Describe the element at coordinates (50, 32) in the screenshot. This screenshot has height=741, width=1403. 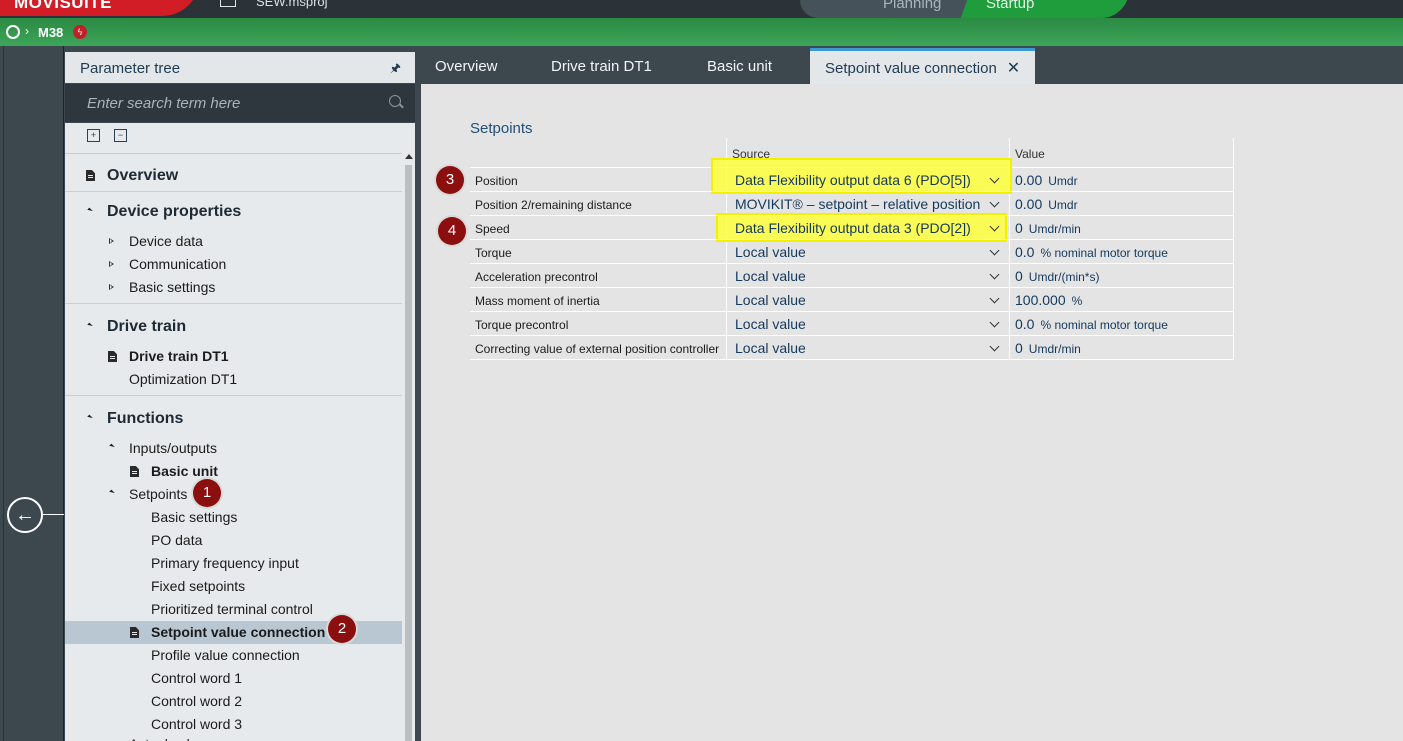
I see `breadcrumb-device: M38` at that location.